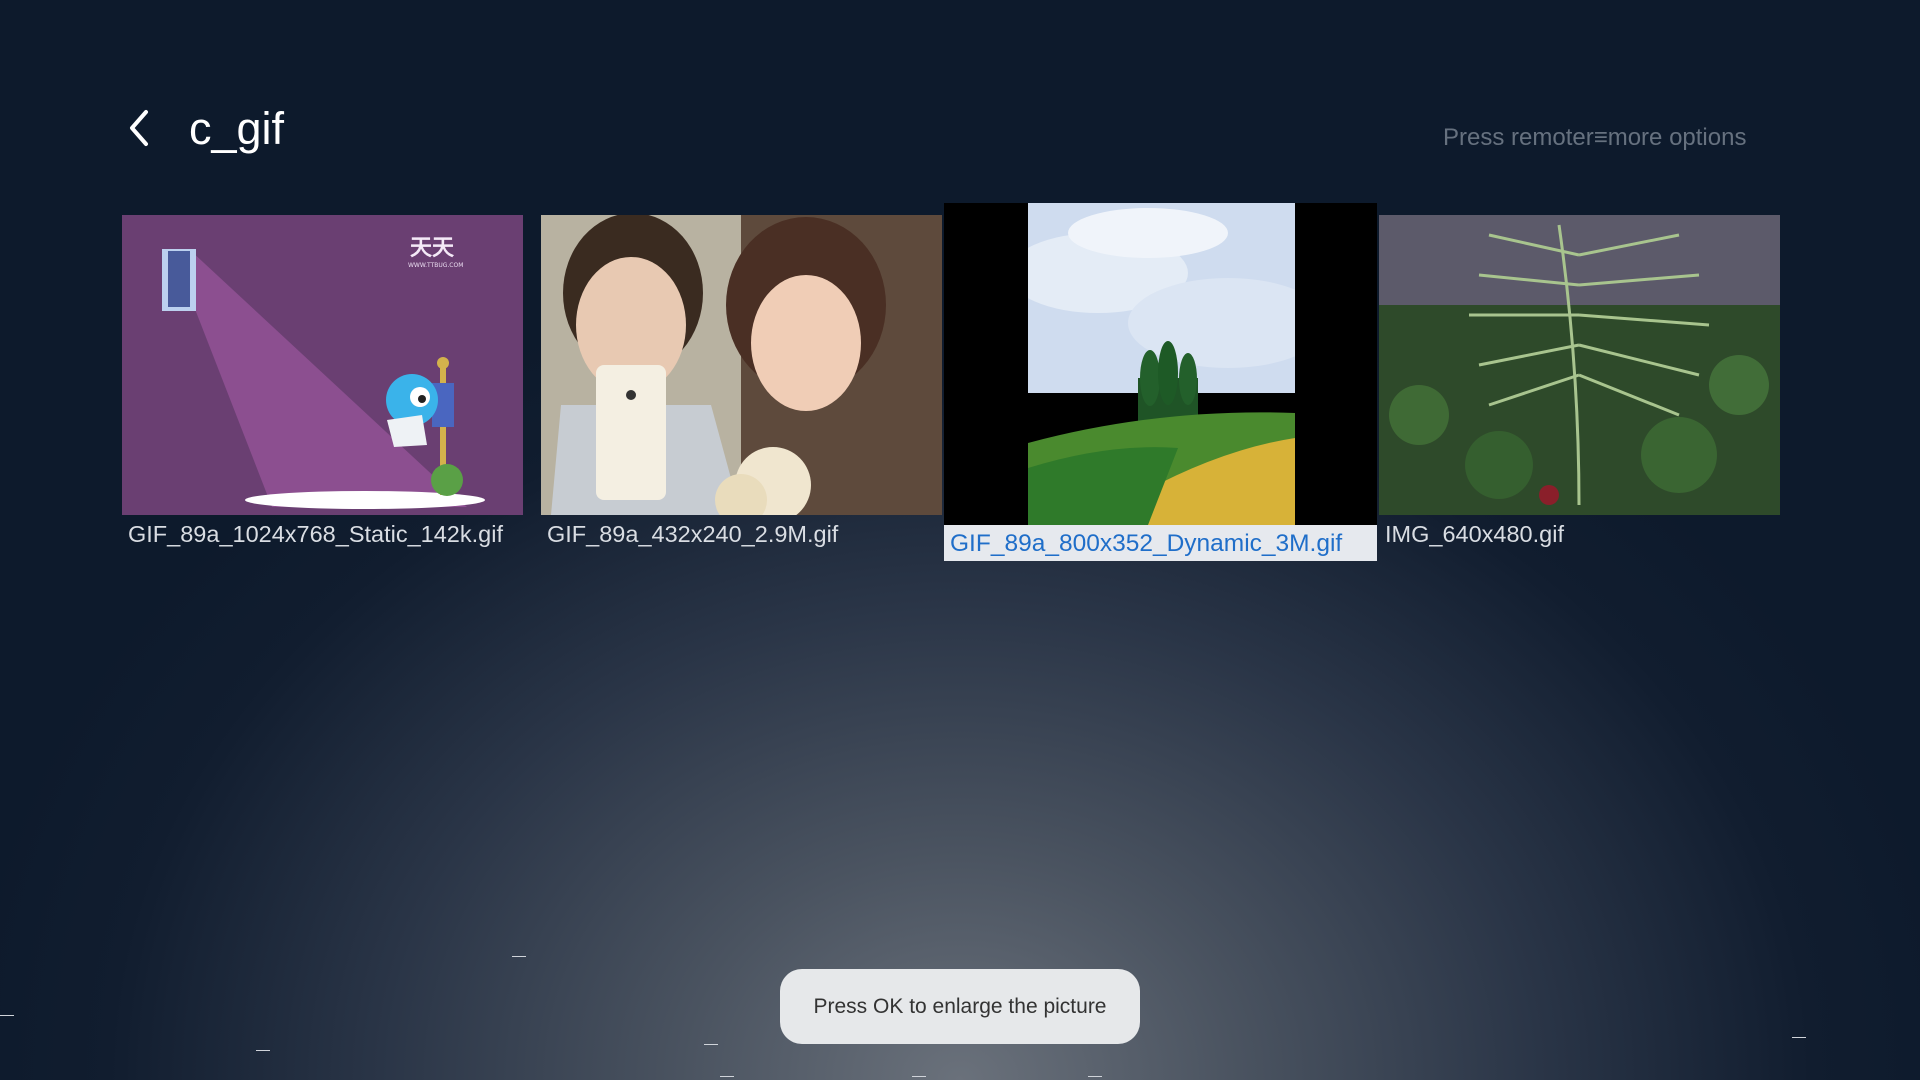 This screenshot has width=1920, height=1080. I want to click on item-filename: GIF_89a_1024x768_Static_142k.gif, so click(315, 534).